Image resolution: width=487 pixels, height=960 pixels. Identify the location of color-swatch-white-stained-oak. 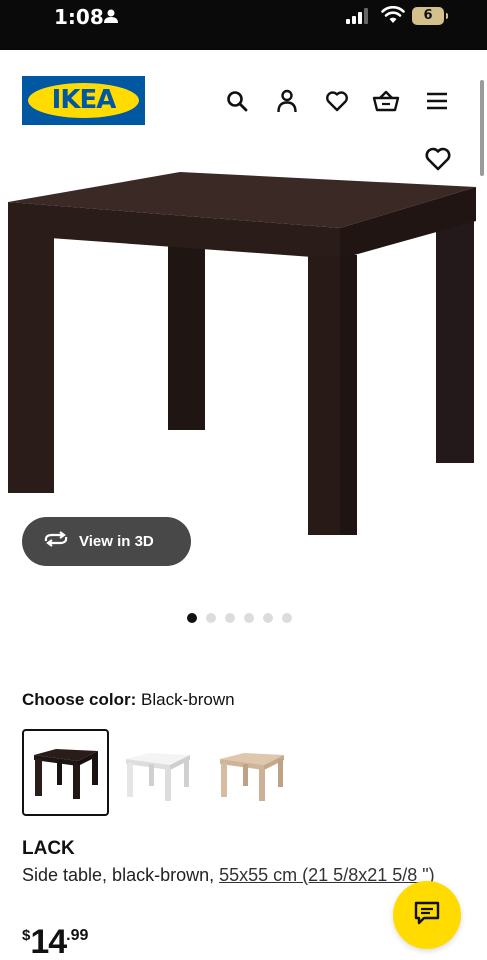
(259, 772).